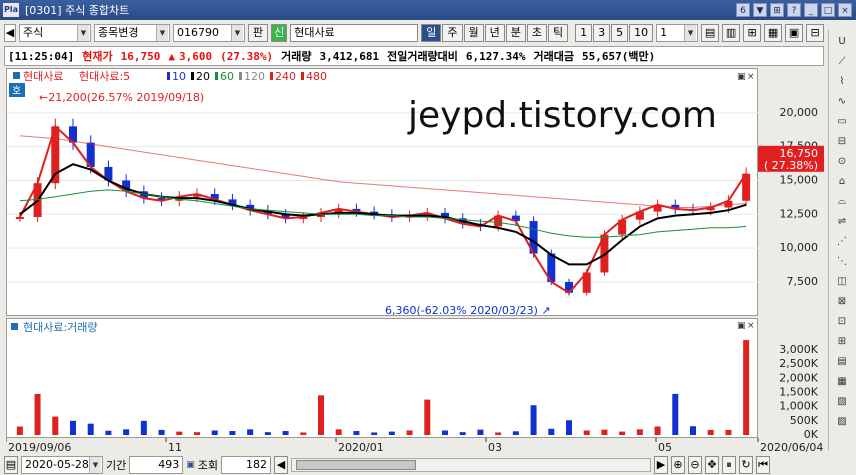 The height and width of the screenshot is (475, 856). Describe the element at coordinates (619, 56) in the screenshot. I see `amount-value: 55,657(백만)` at that location.